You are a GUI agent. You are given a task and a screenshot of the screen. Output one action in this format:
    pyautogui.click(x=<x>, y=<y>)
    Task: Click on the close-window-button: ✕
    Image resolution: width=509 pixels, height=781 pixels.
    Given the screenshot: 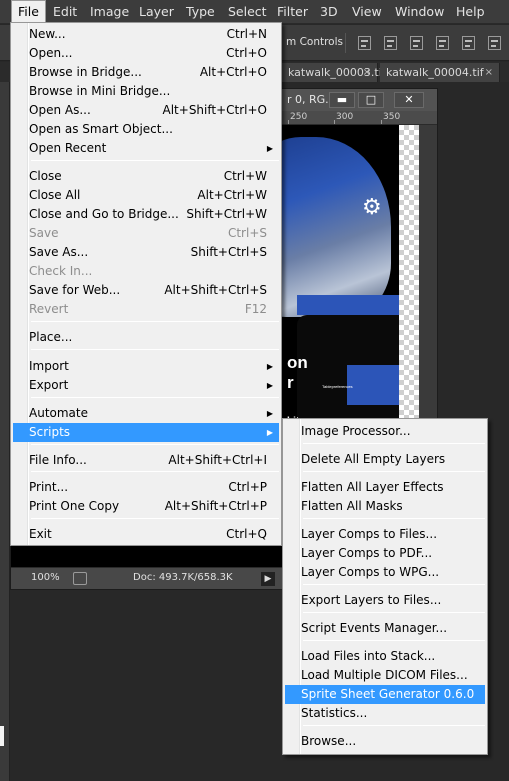 What is the action you would take?
    pyautogui.click(x=409, y=100)
    